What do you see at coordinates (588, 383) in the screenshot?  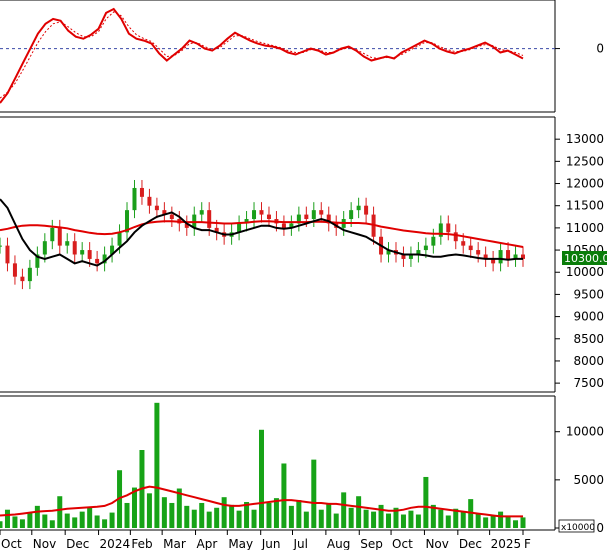 I see `price-tick-label: 7500` at bounding box center [588, 383].